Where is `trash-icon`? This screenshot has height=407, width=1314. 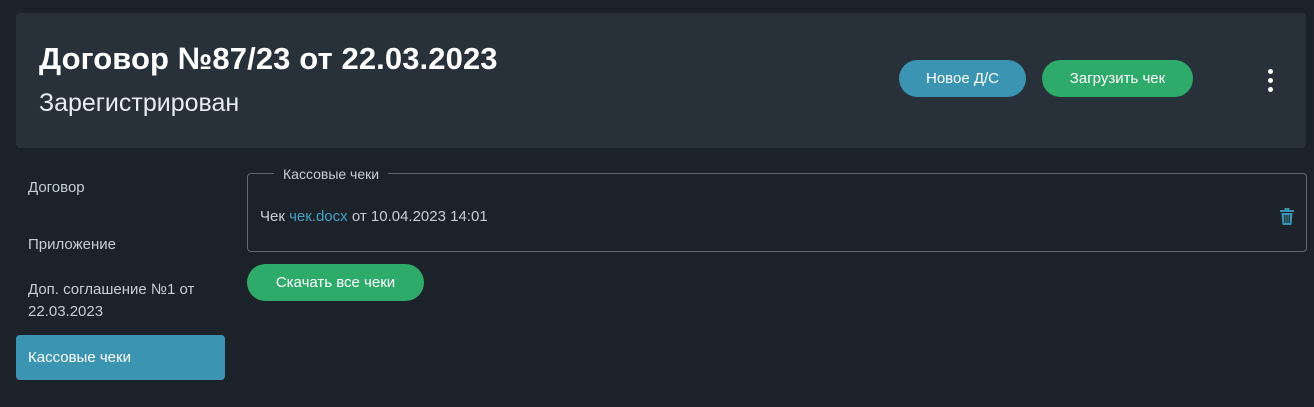 trash-icon is located at coordinates (1287, 216).